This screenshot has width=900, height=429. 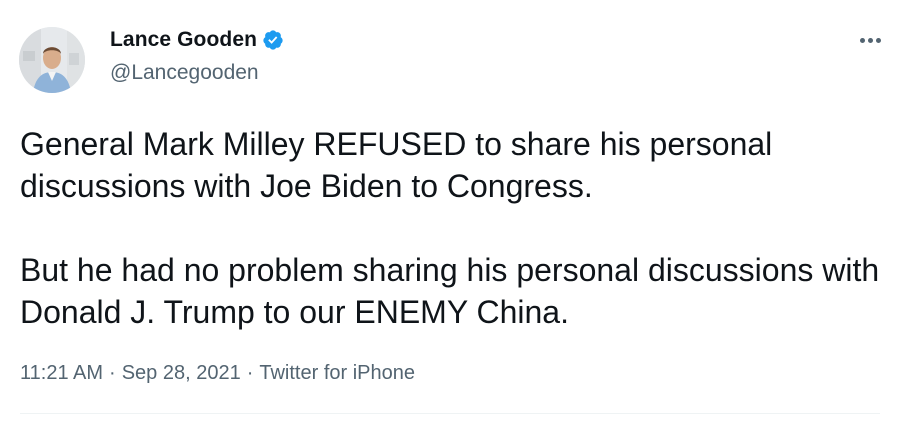 I want to click on tweet-date: Sep 28, 2021, so click(x=181, y=373).